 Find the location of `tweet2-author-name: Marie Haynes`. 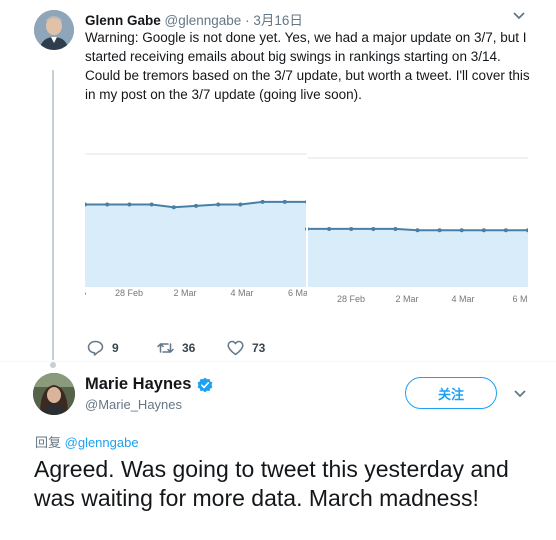

tweet2-author-name: Marie Haynes is located at coordinates (138, 384).